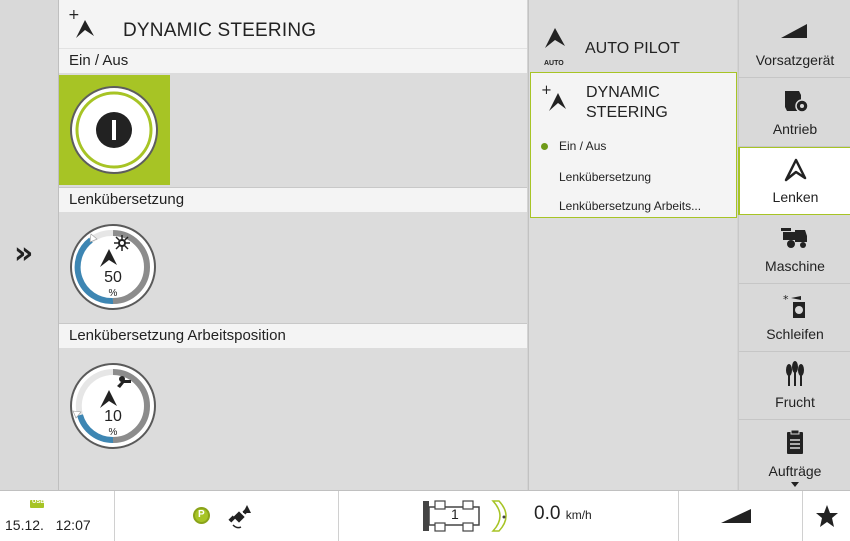 The image size is (850, 541). I want to click on nav-label: Maschine, so click(795, 266).